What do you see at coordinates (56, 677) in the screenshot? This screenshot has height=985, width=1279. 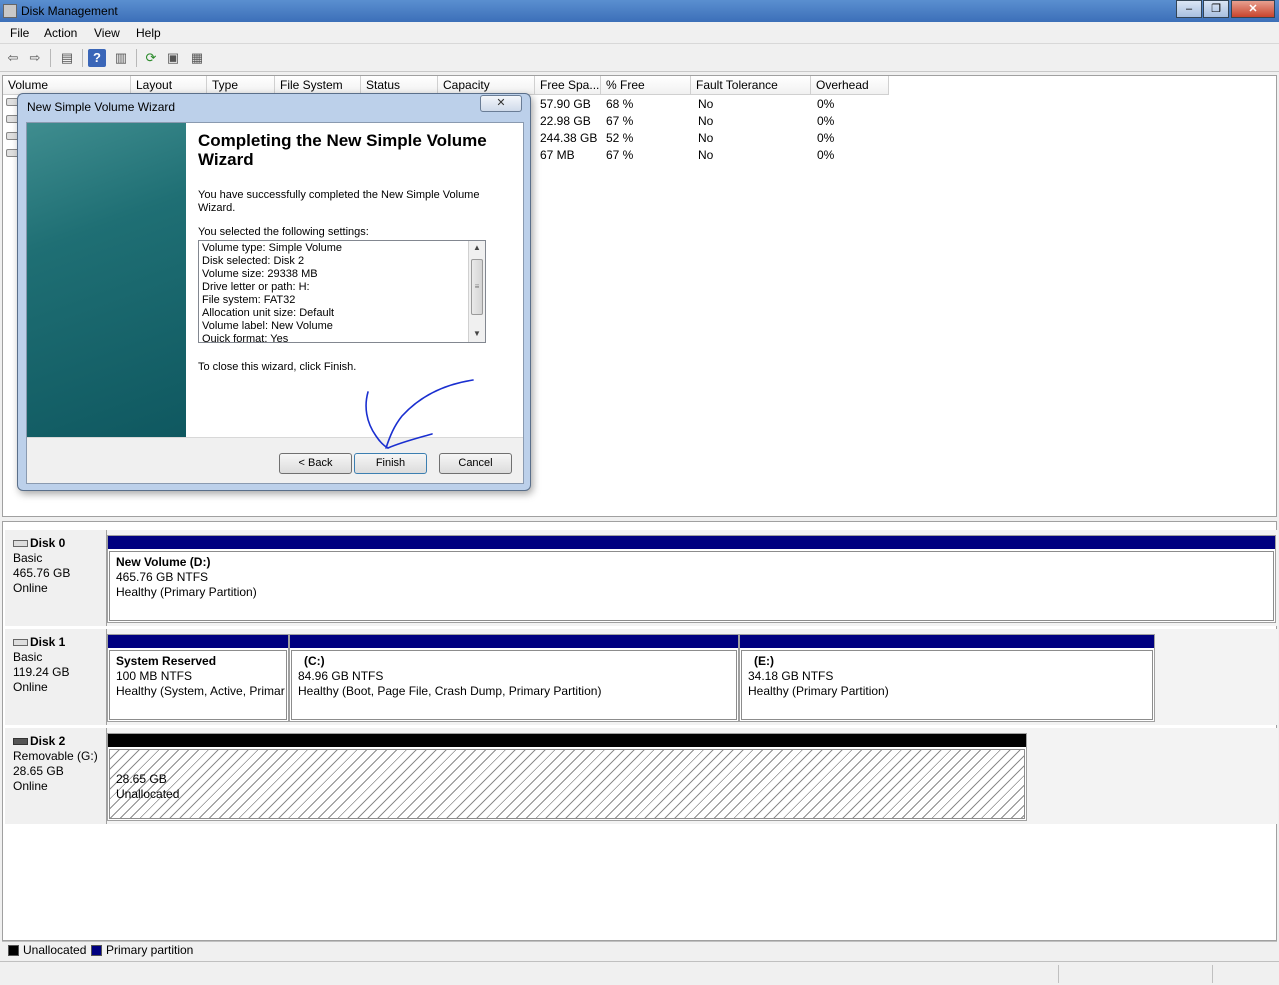 I see `disk-1-label: Disk 1 Basic 119.24 GB Online` at bounding box center [56, 677].